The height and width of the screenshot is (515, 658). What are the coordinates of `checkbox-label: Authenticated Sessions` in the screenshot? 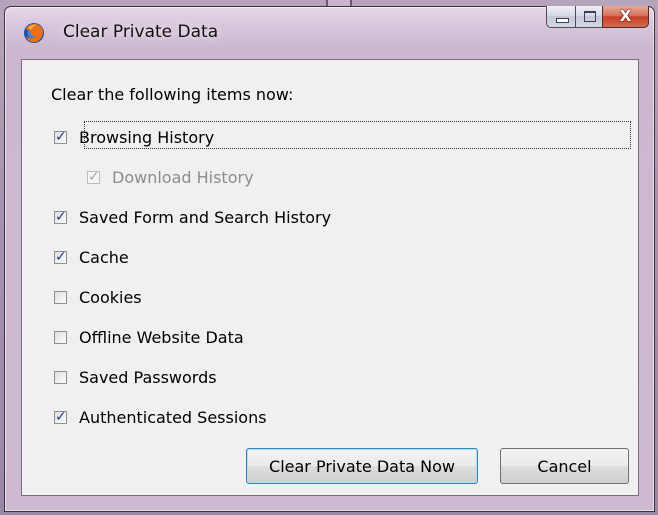 It's located at (173, 417).